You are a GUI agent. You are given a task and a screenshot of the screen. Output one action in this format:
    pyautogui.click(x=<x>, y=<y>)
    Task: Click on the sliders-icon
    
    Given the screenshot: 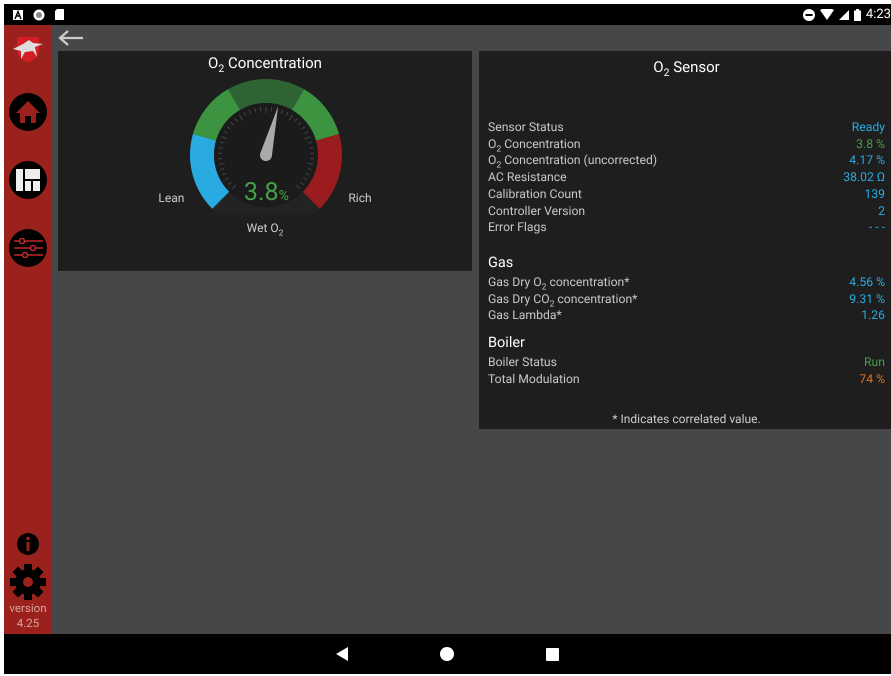 What is the action you would take?
    pyautogui.click(x=28, y=248)
    